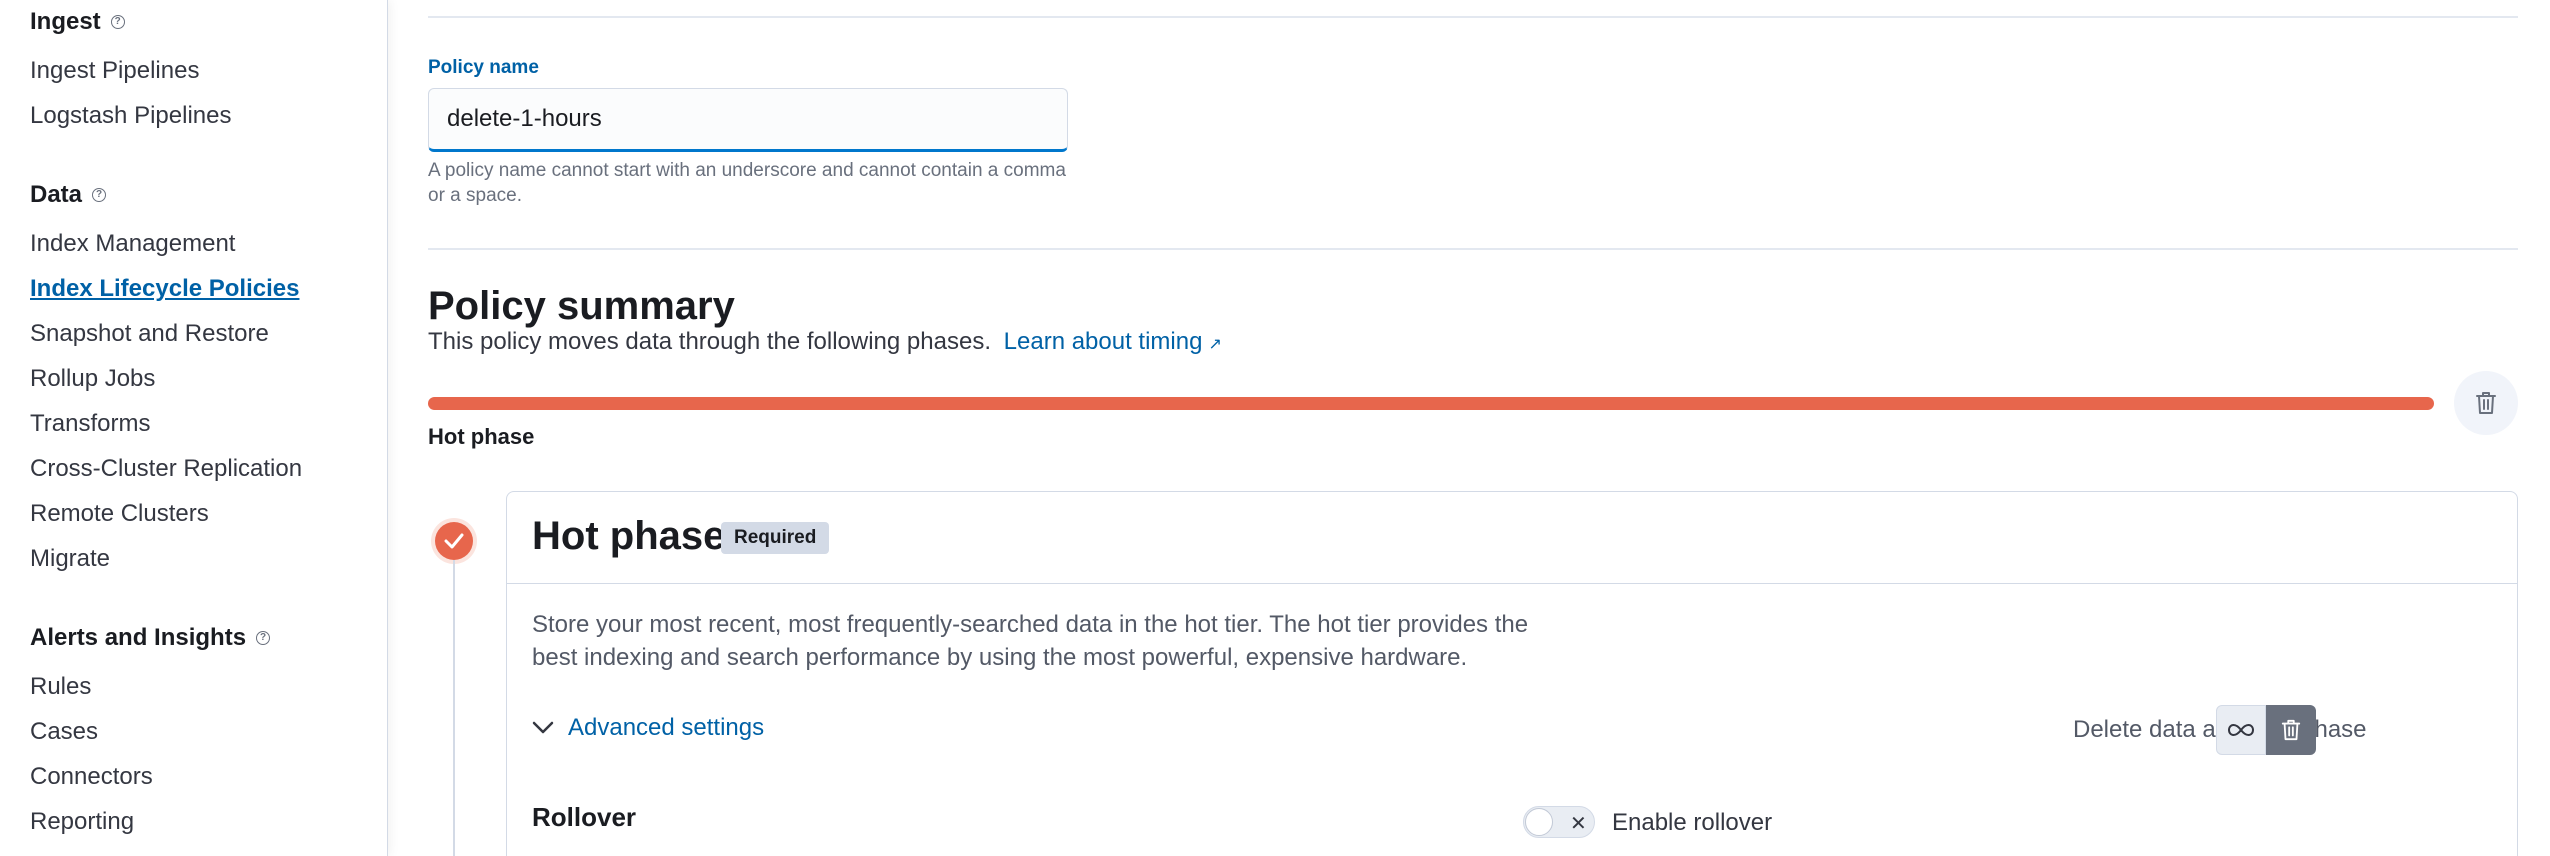  I want to click on hot-phase-title: Hot phase, so click(629, 536).